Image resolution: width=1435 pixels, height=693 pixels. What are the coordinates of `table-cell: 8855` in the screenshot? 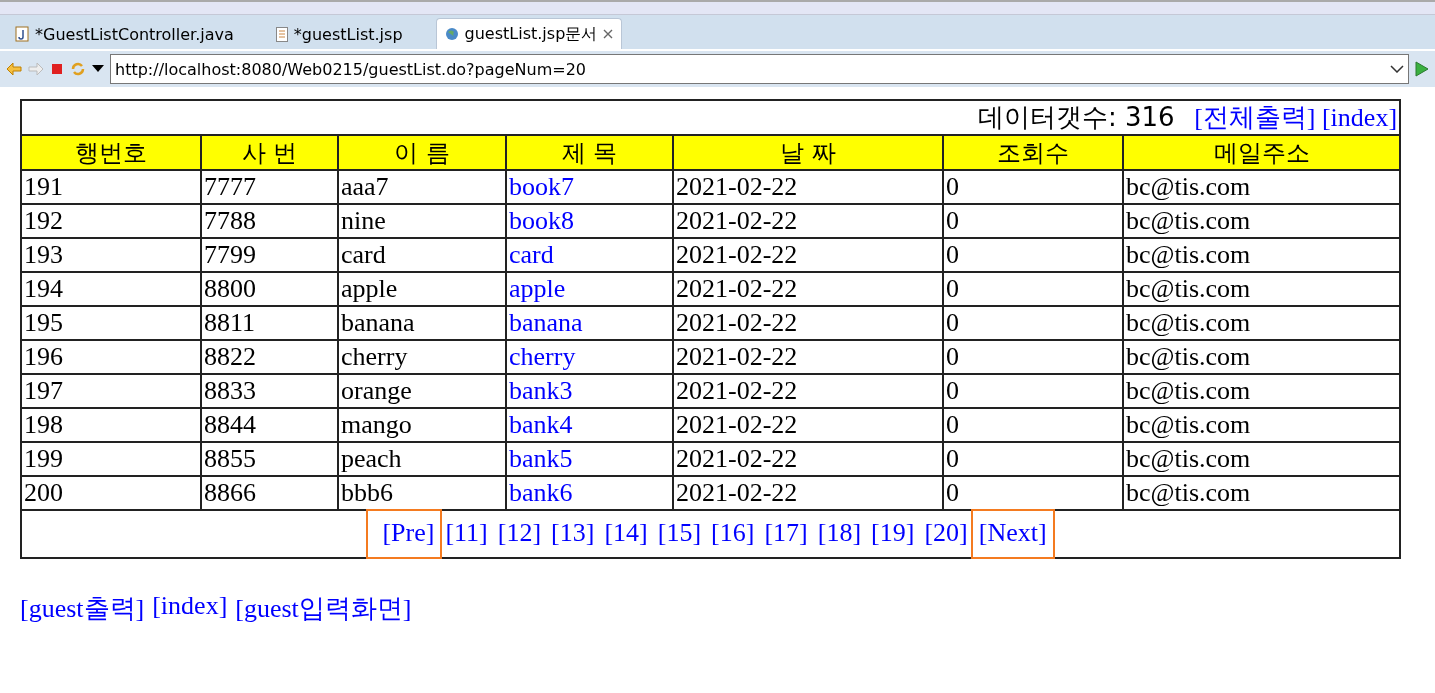 It's located at (269, 459).